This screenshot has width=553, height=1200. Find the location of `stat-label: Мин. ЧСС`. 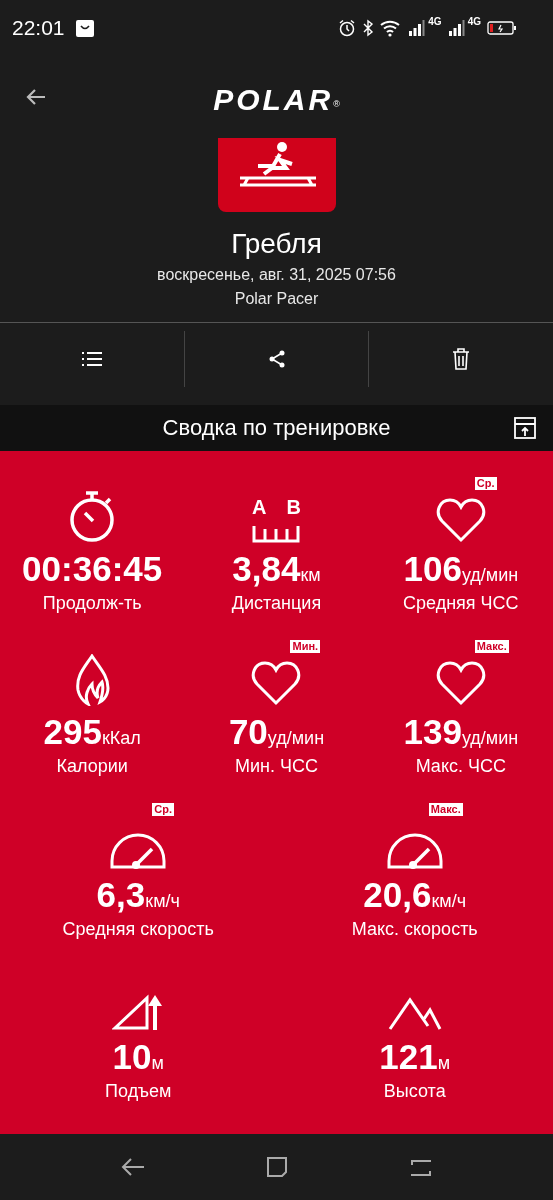

stat-label: Мин. ЧСС is located at coordinates (276, 766).